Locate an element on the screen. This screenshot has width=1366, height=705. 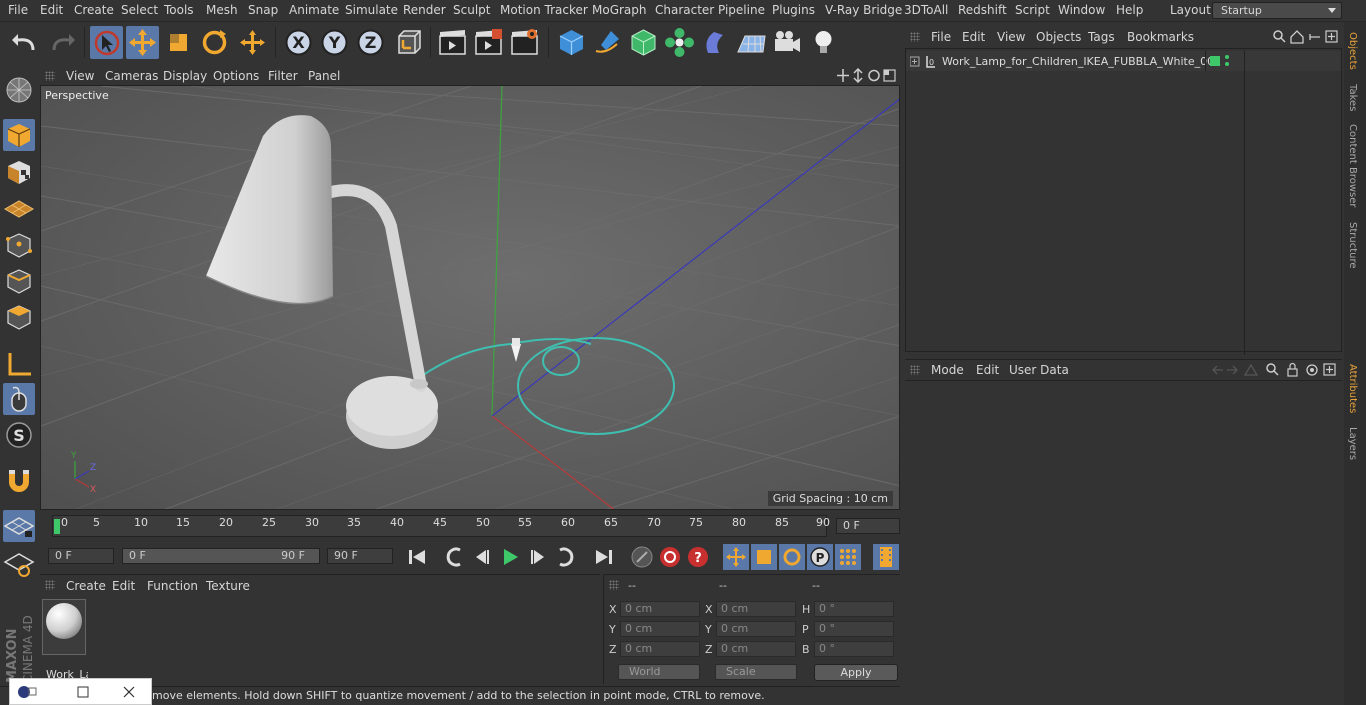
x-axis-lock-button: X is located at coordinates (298, 42).